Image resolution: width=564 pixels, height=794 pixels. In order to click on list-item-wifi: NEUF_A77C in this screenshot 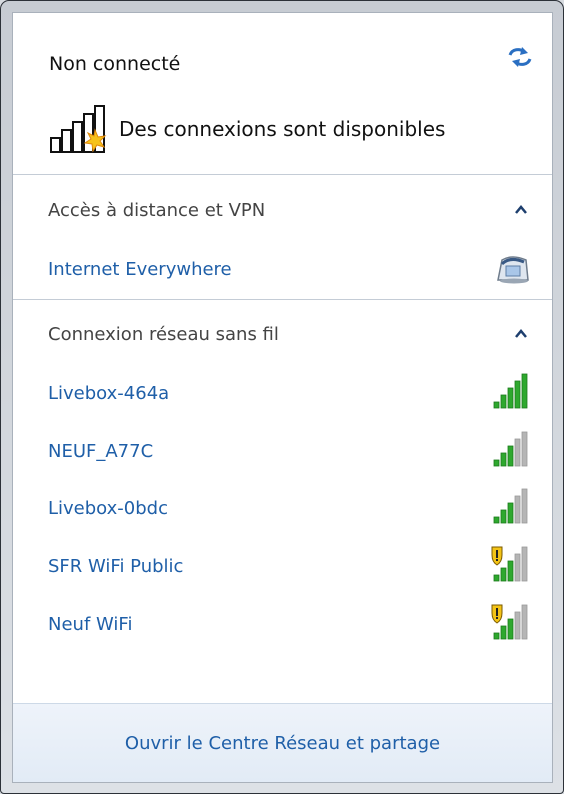, I will do `click(290, 451)`.